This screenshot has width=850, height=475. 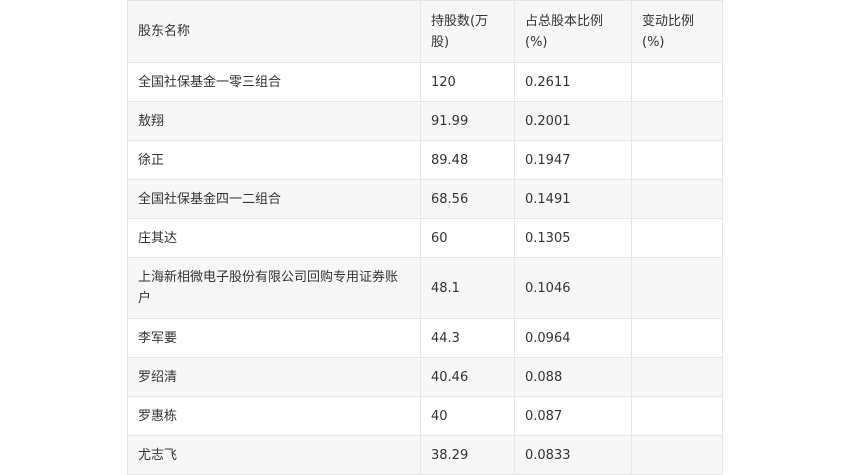 What do you see at coordinates (467, 238) in the screenshot?
I see `cell-shares-held: 60` at bounding box center [467, 238].